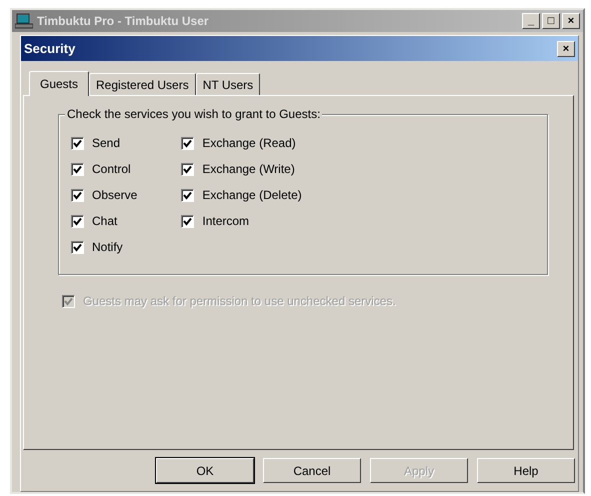 The image size is (591, 496). I want to click on checkbox-label: Intercom, so click(226, 221).